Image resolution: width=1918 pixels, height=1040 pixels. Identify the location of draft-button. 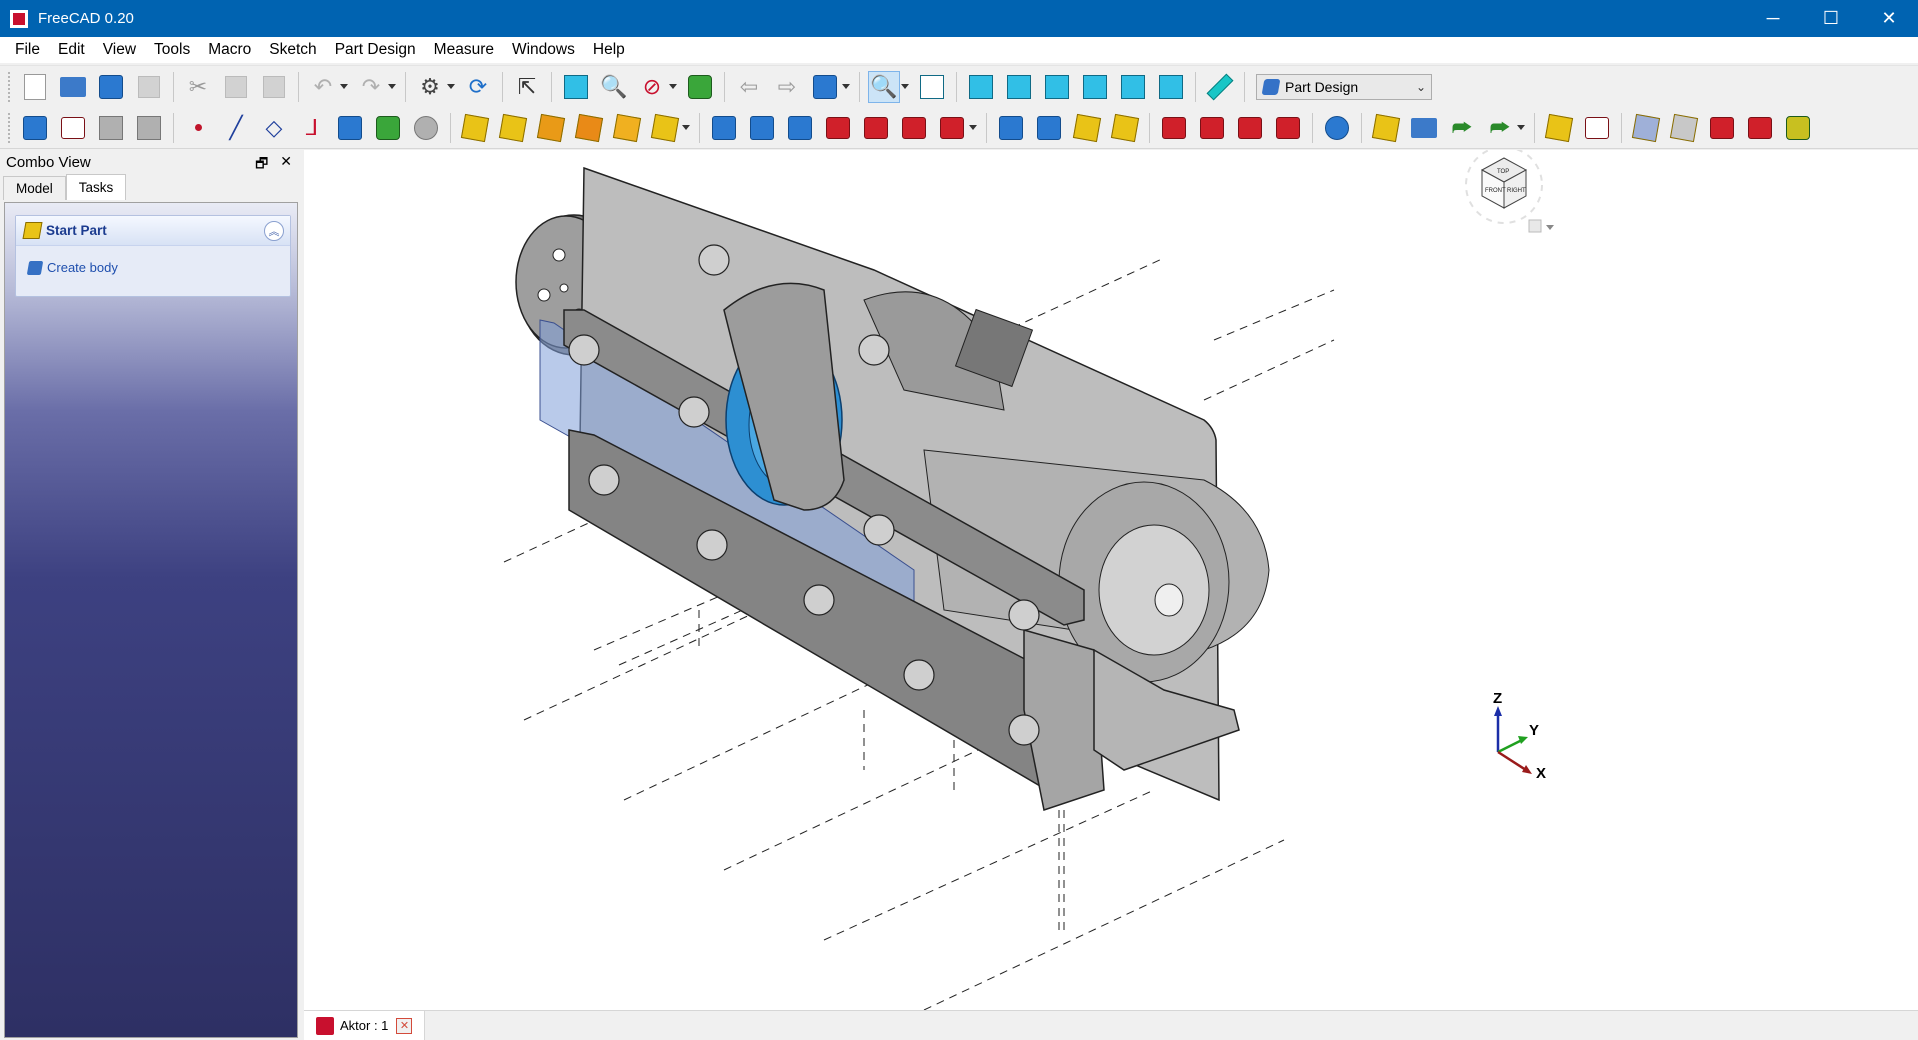
(1250, 128).